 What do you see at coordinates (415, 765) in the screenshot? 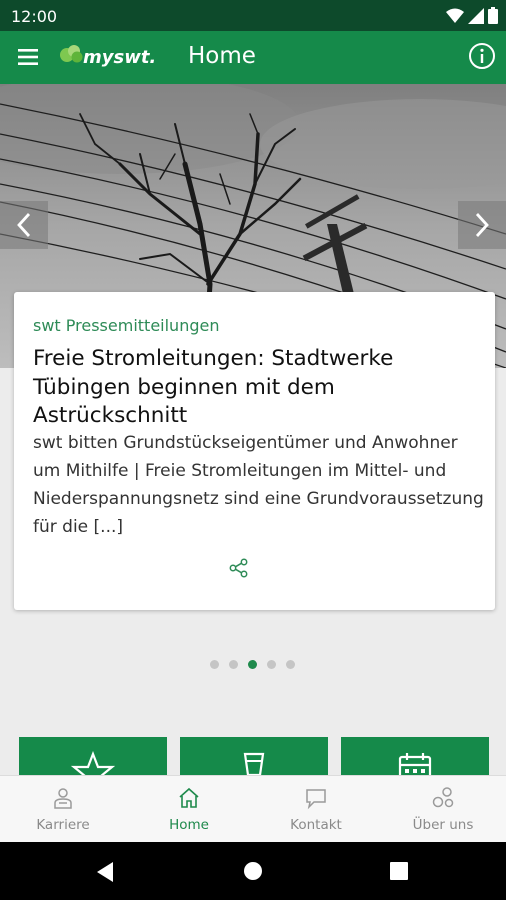
I see `calendar-icon` at bounding box center [415, 765].